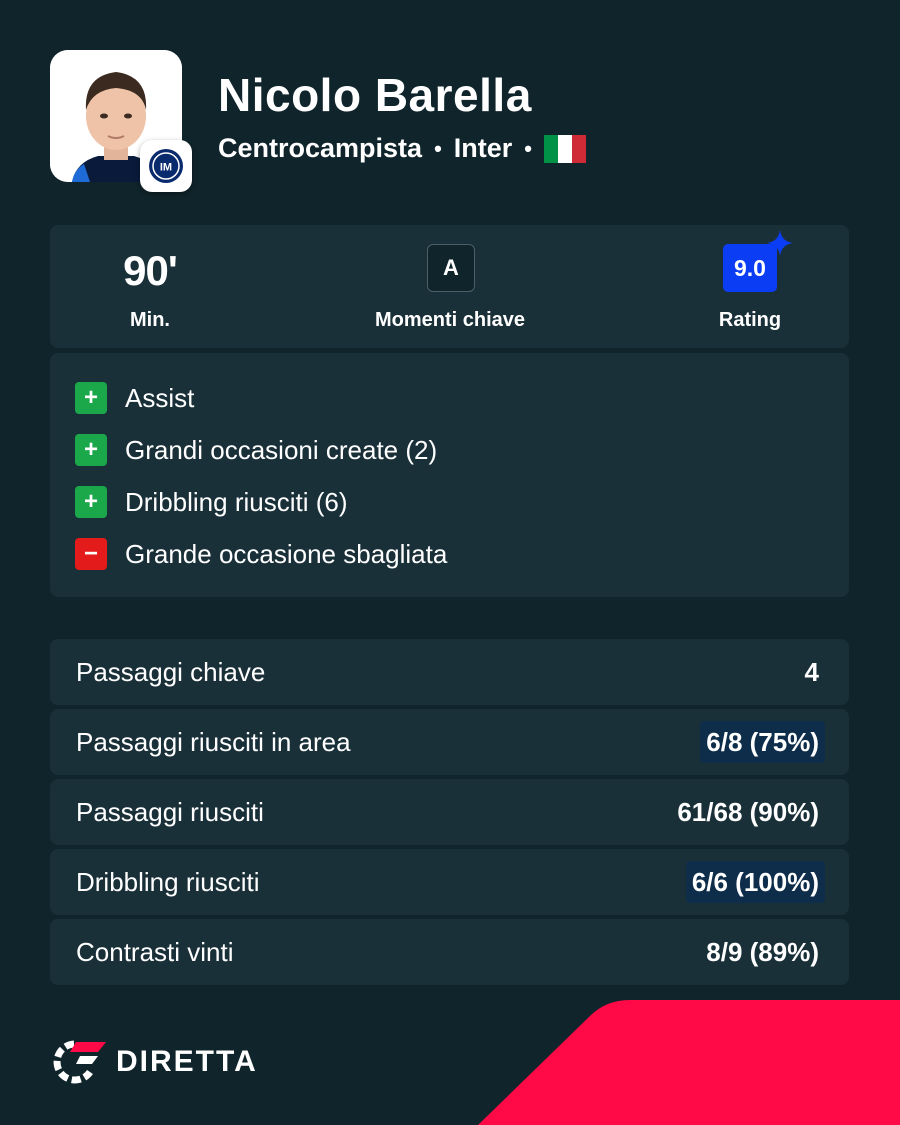  What do you see at coordinates (150, 270) in the screenshot?
I see `minutes-value: 90'` at bounding box center [150, 270].